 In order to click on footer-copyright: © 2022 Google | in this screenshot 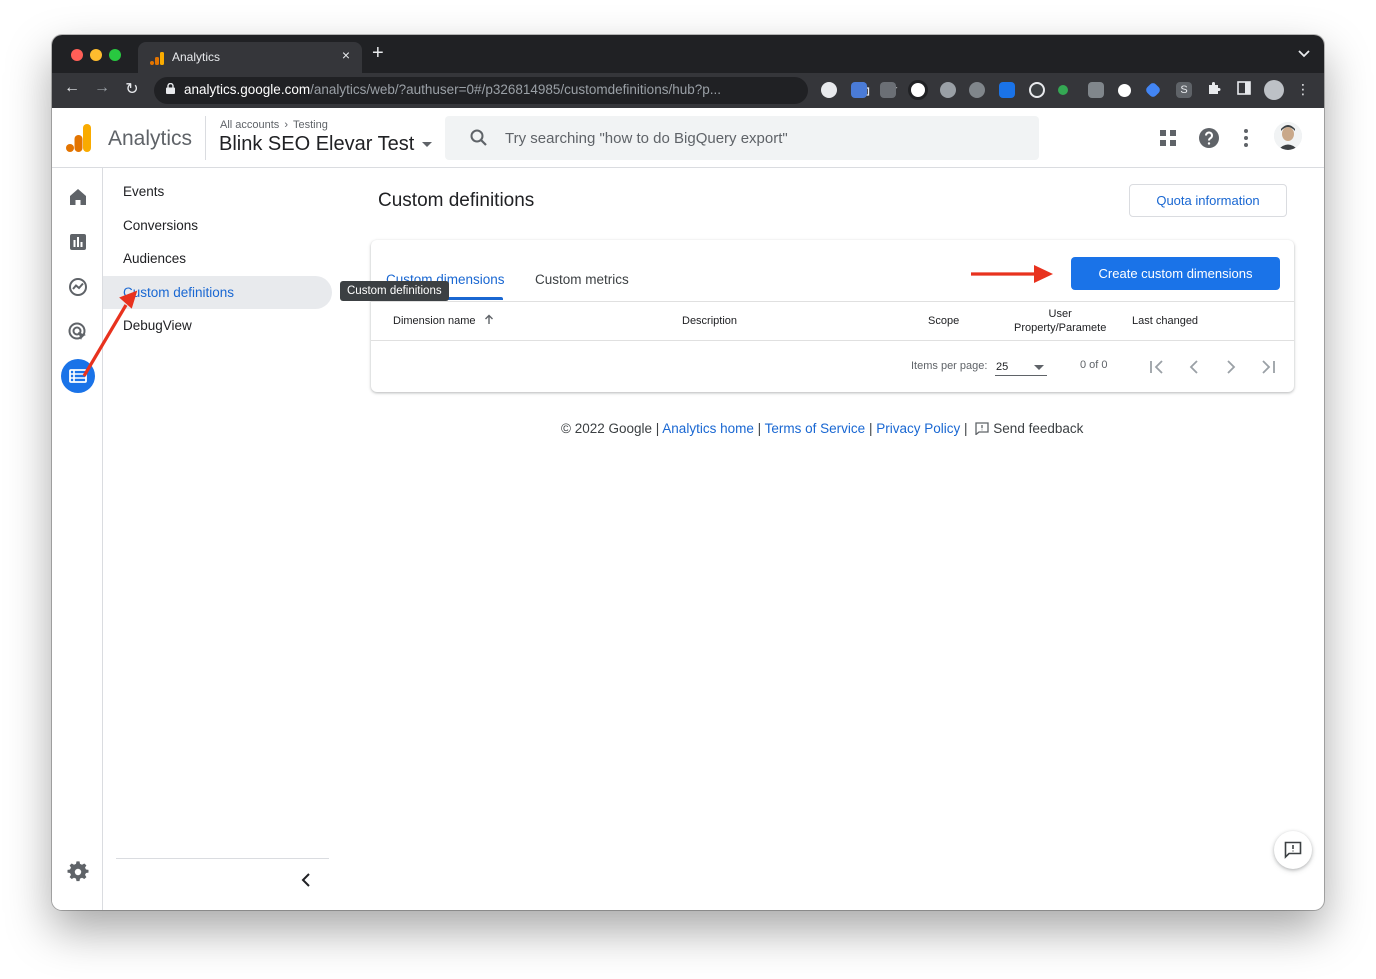, I will do `click(610, 428)`.